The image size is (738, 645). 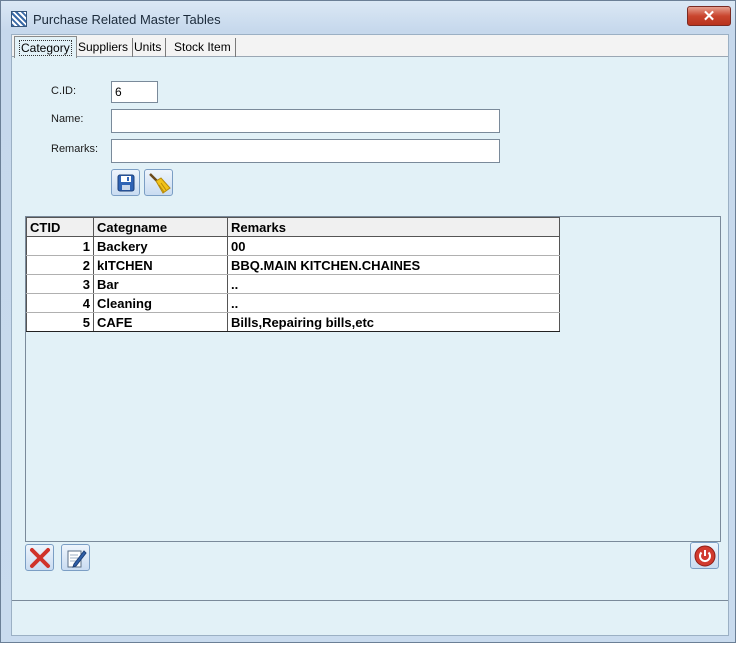 What do you see at coordinates (160, 227) in the screenshot?
I see `col-header-categname: Categname` at bounding box center [160, 227].